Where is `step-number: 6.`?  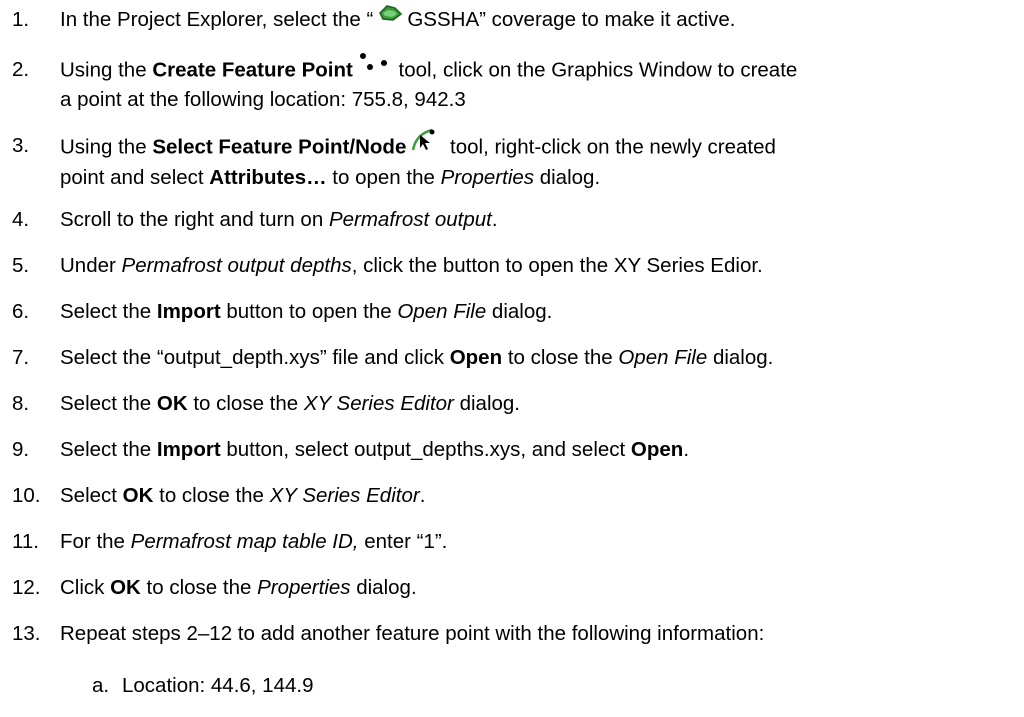 step-number: 6. is located at coordinates (21, 311).